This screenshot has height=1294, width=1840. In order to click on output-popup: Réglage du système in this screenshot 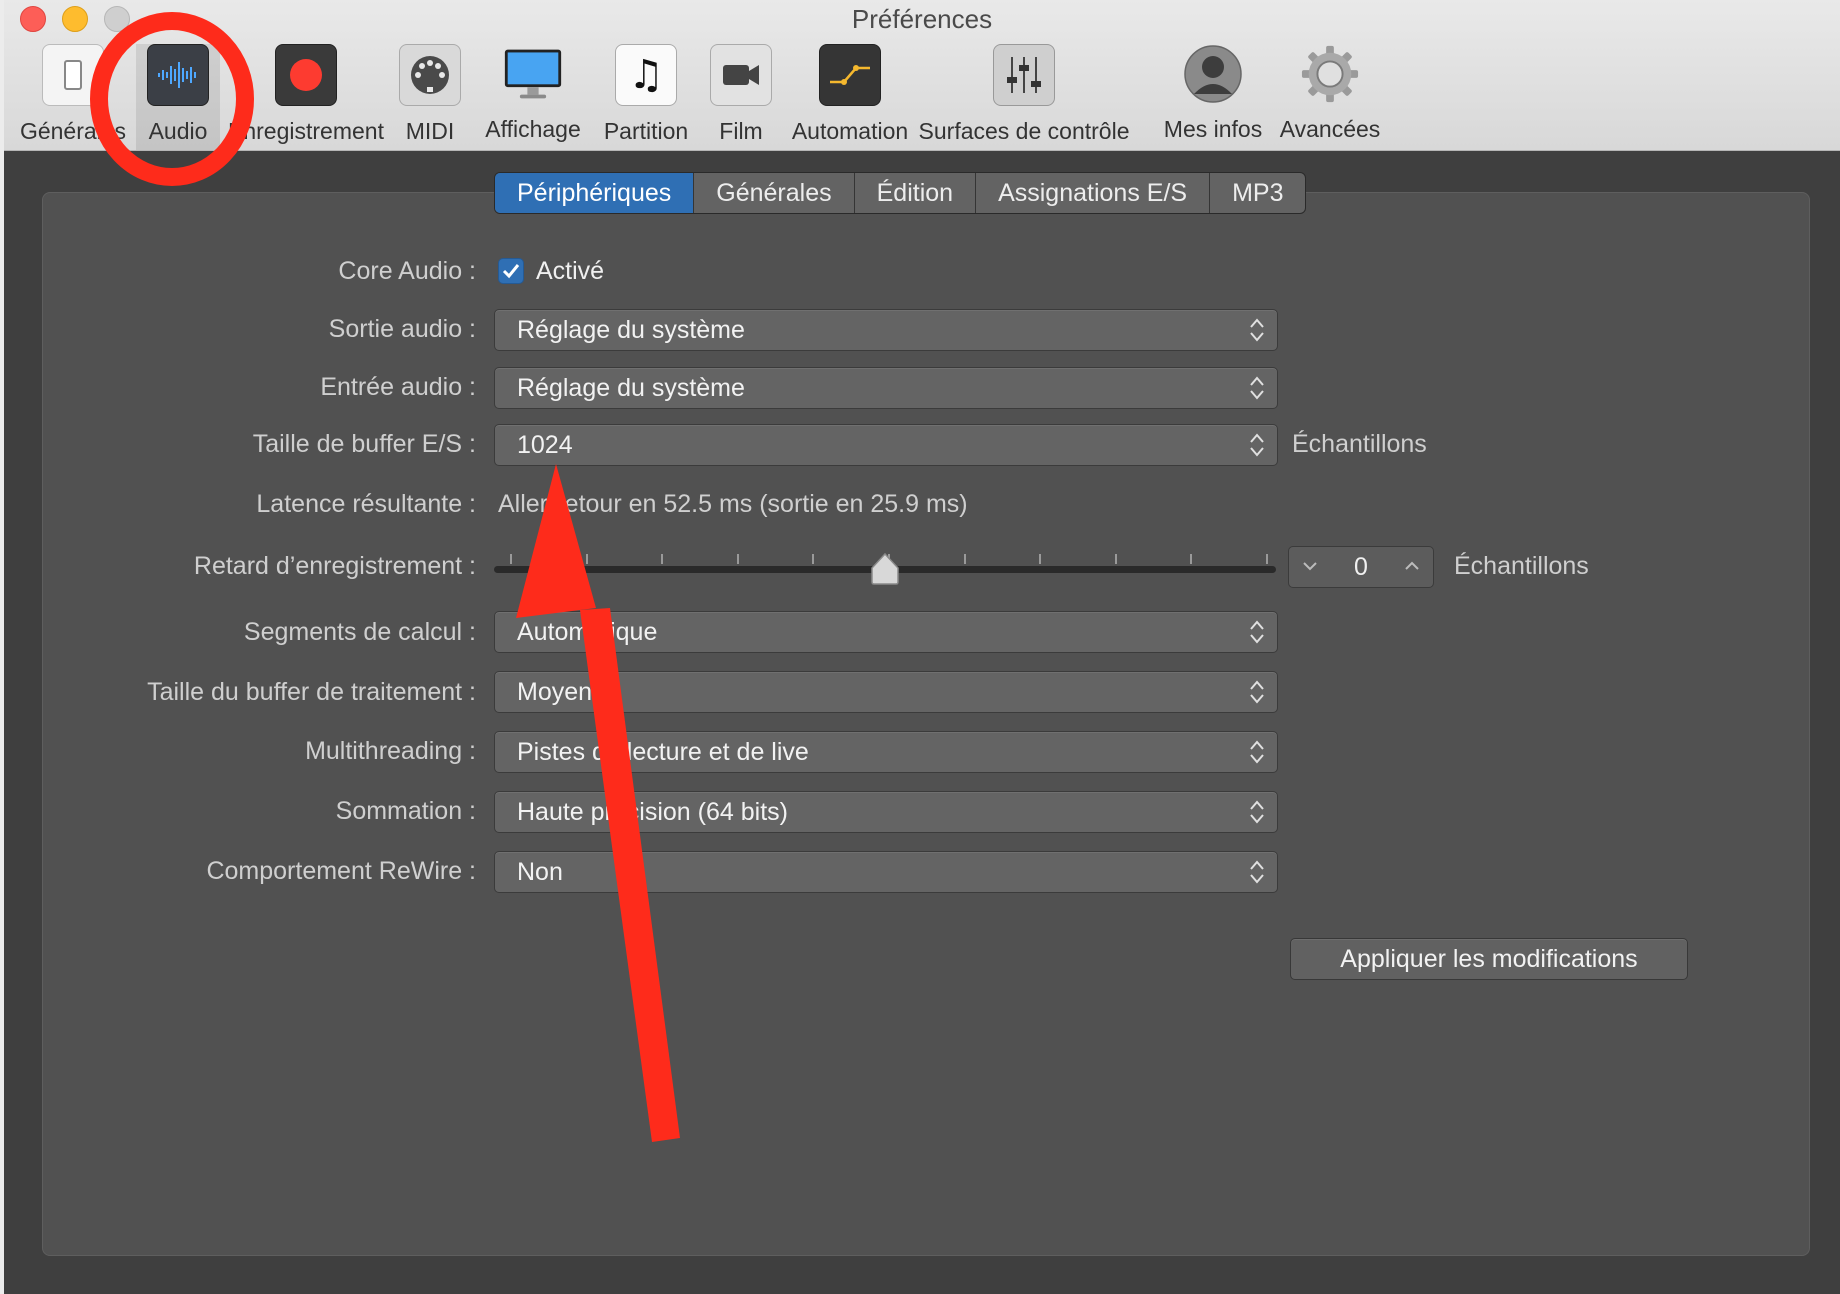, I will do `click(886, 330)`.